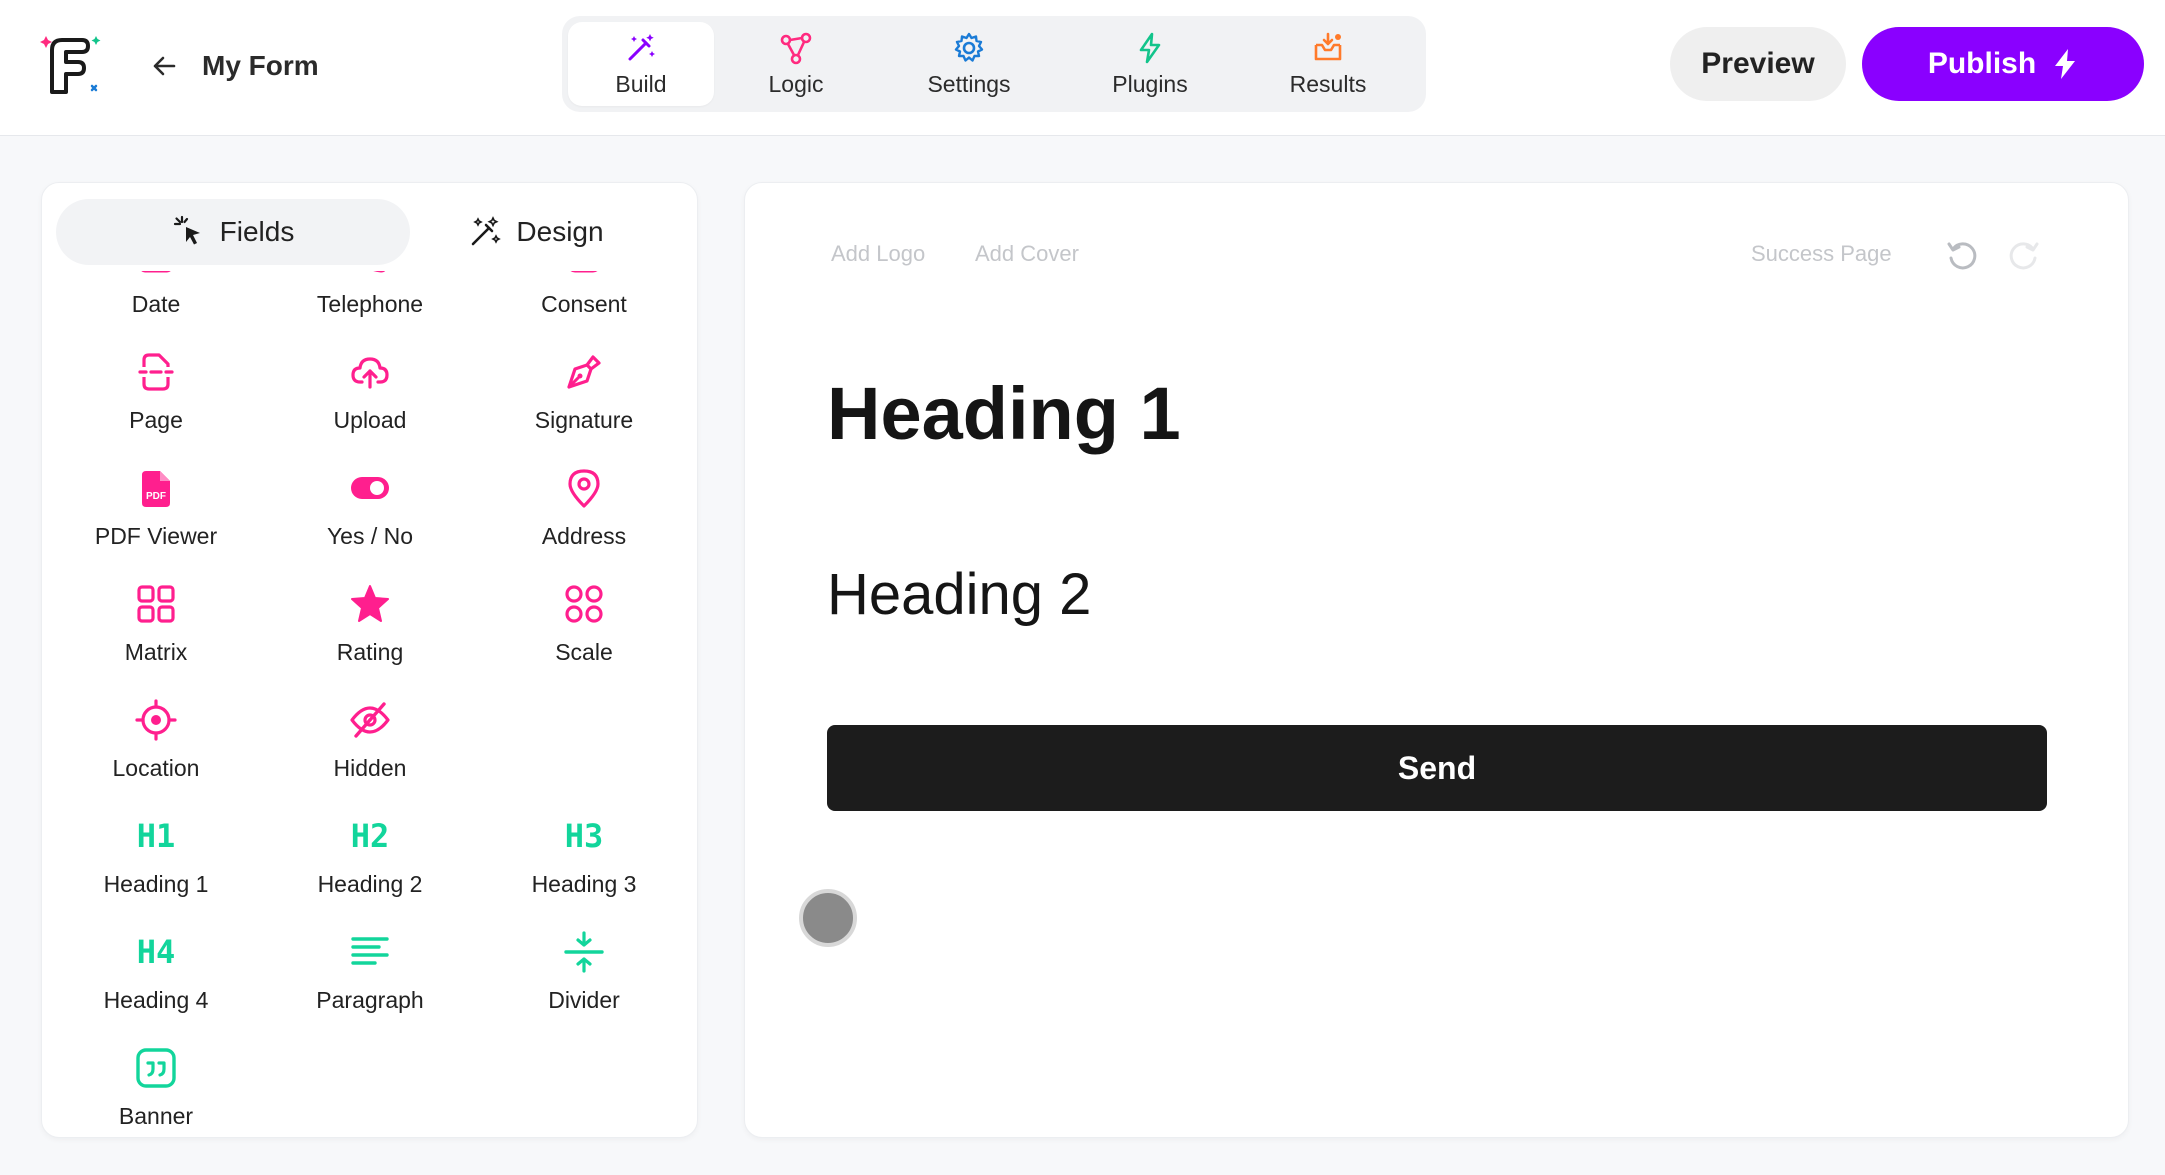 This screenshot has width=2165, height=1175. I want to click on field-date: Date, so click(156, 294).